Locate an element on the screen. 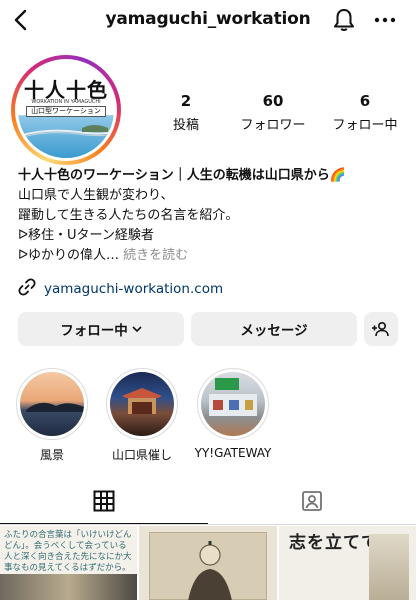  website-link: yamaguchi-workation.com is located at coordinates (120, 289).